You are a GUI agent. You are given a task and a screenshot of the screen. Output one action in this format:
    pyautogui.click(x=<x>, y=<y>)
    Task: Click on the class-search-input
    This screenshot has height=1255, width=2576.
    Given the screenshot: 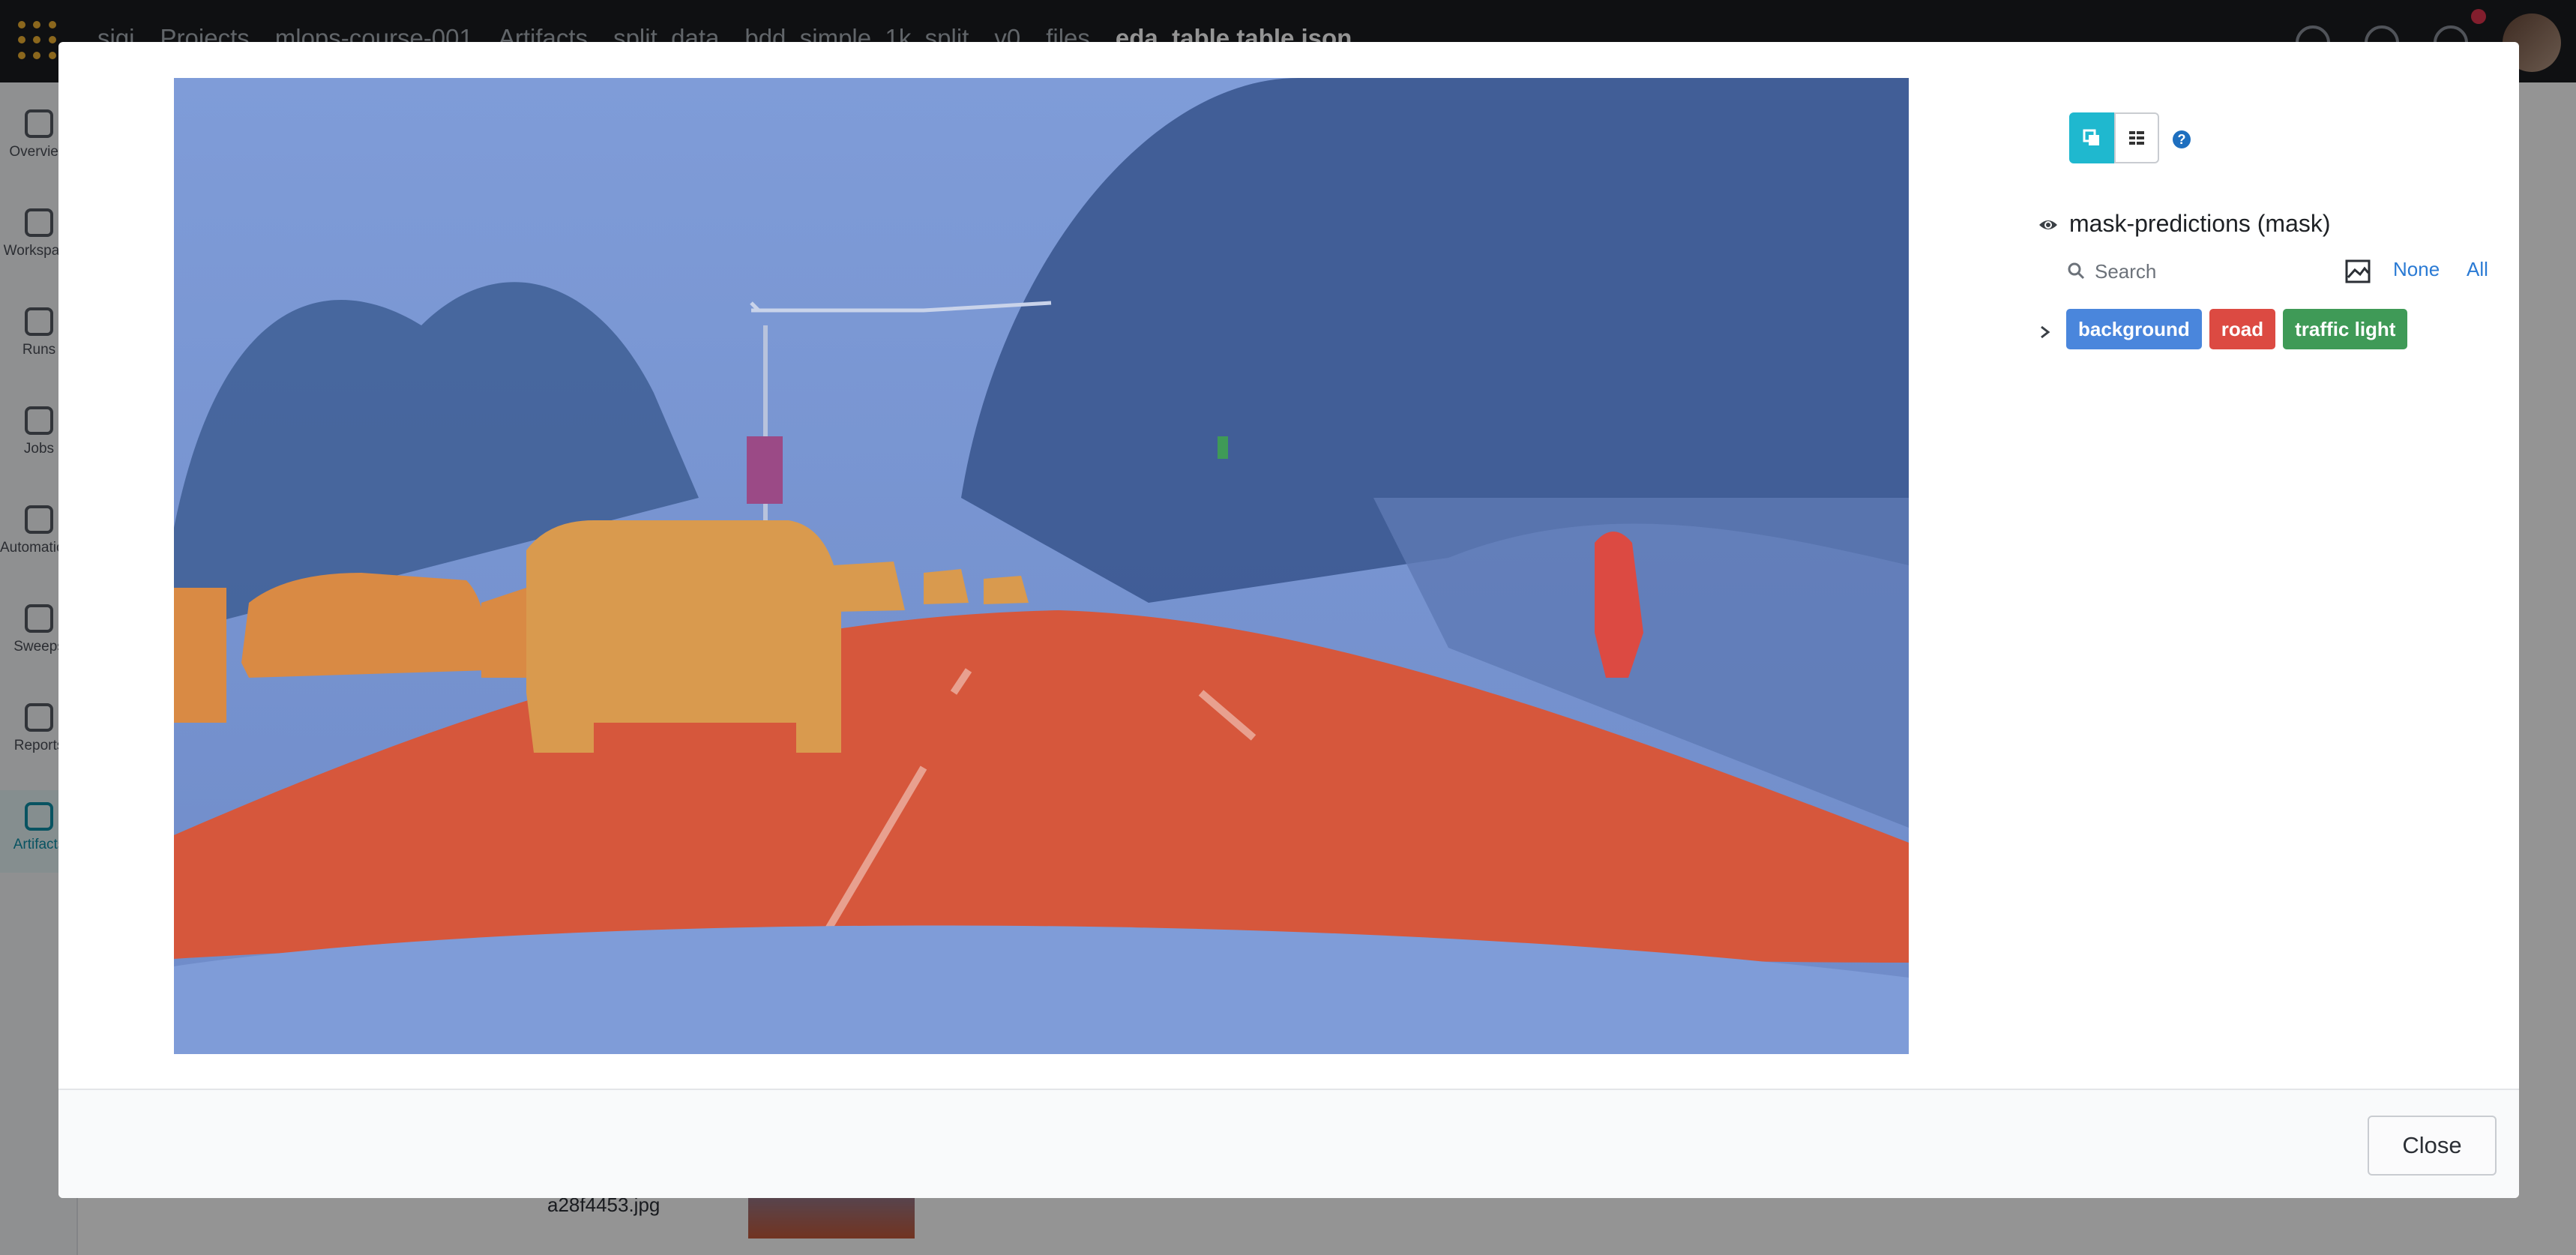 What is the action you would take?
    pyautogui.click(x=2237, y=271)
    